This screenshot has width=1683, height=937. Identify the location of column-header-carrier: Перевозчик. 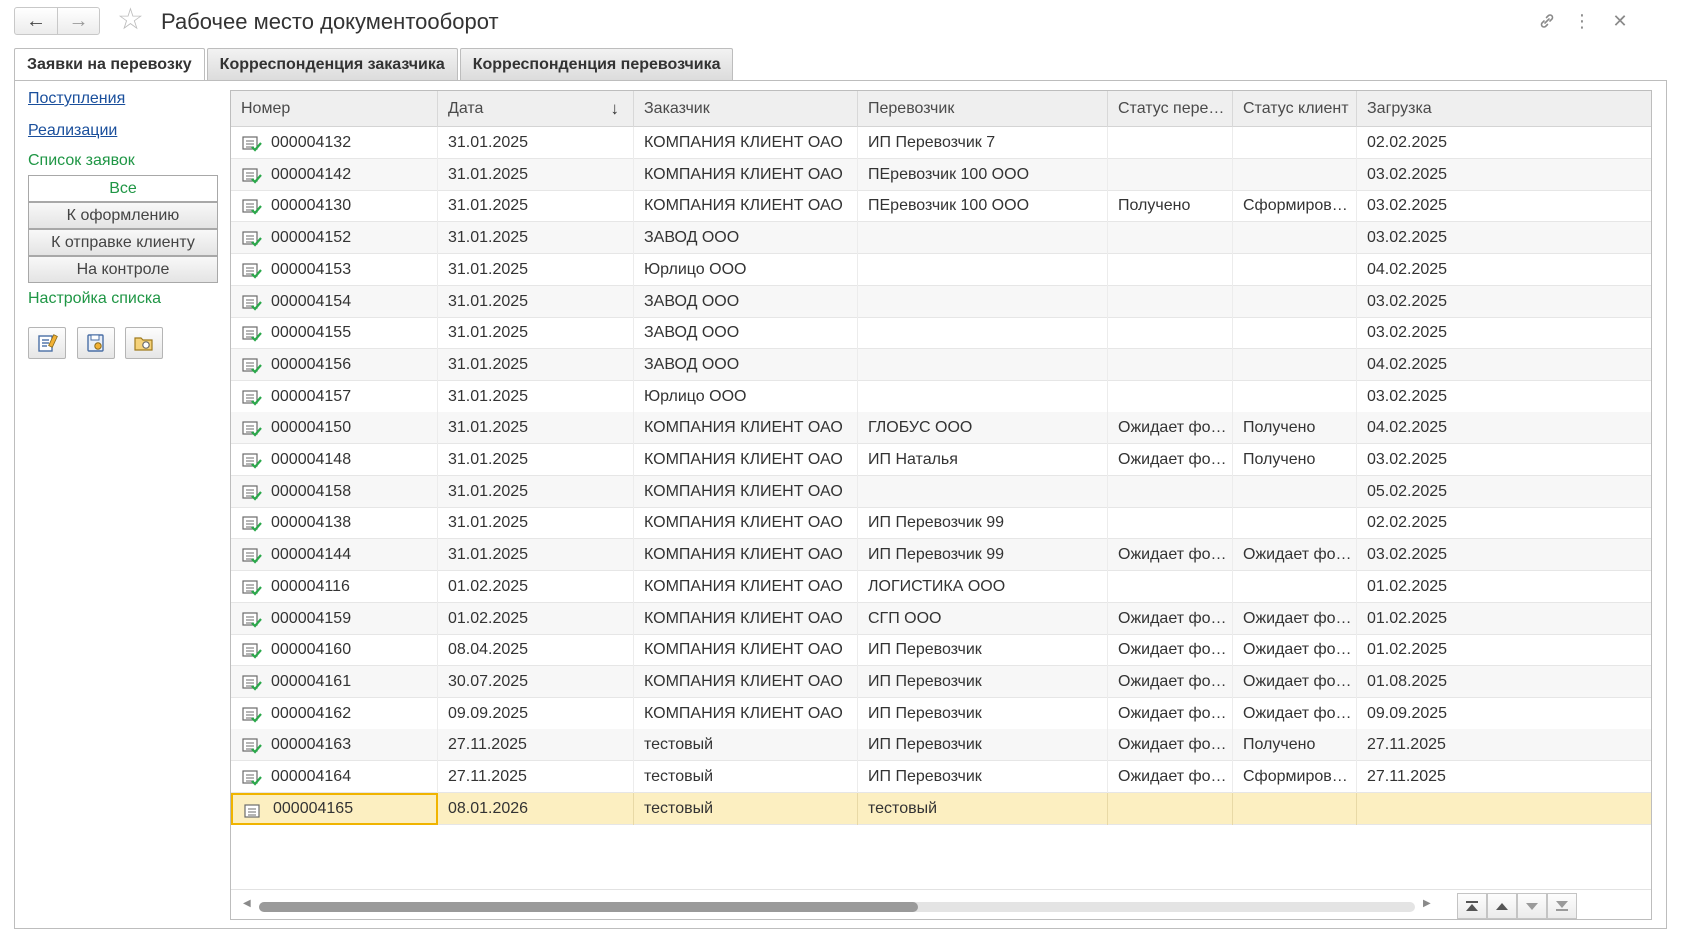
(983, 109).